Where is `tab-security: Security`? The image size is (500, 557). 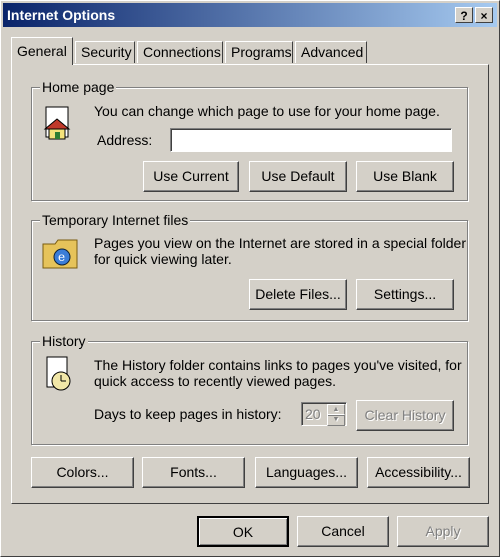
tab-security: Security is located at coordinates (105, 52).